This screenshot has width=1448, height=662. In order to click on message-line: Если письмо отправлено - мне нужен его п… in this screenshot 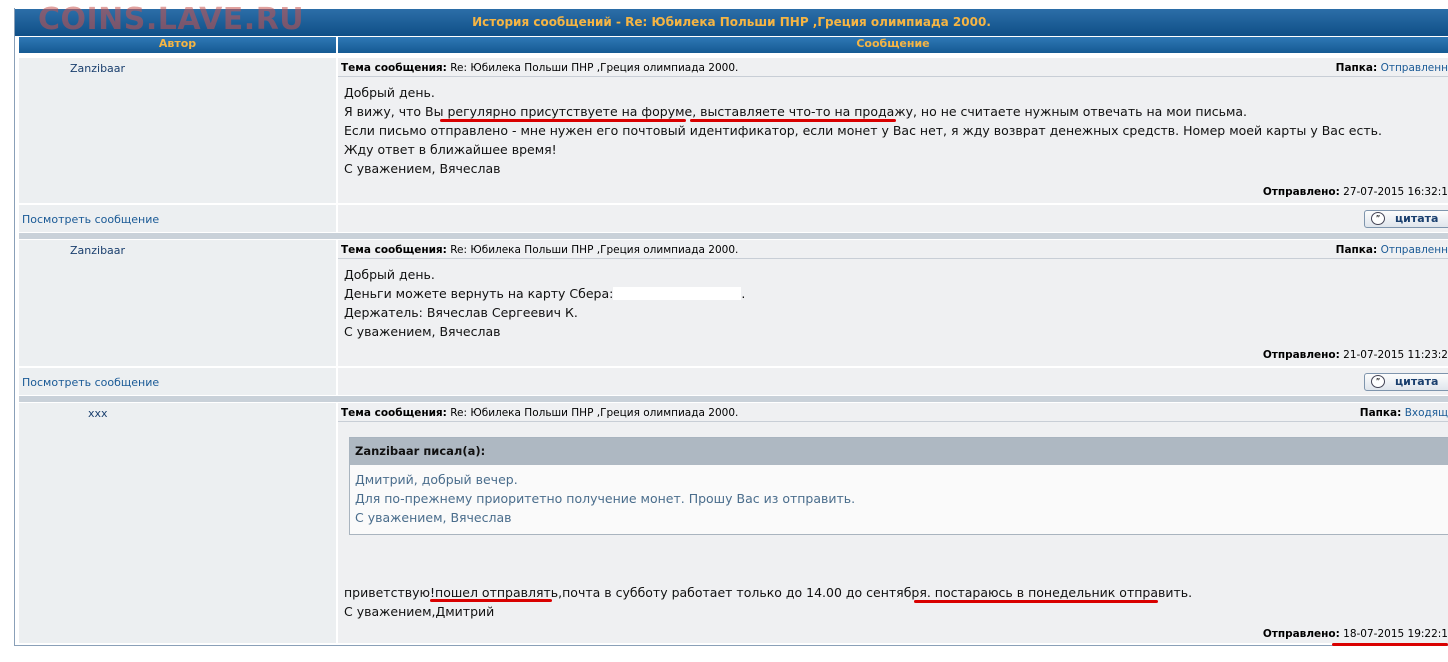, I will do `click(863, 130)`.